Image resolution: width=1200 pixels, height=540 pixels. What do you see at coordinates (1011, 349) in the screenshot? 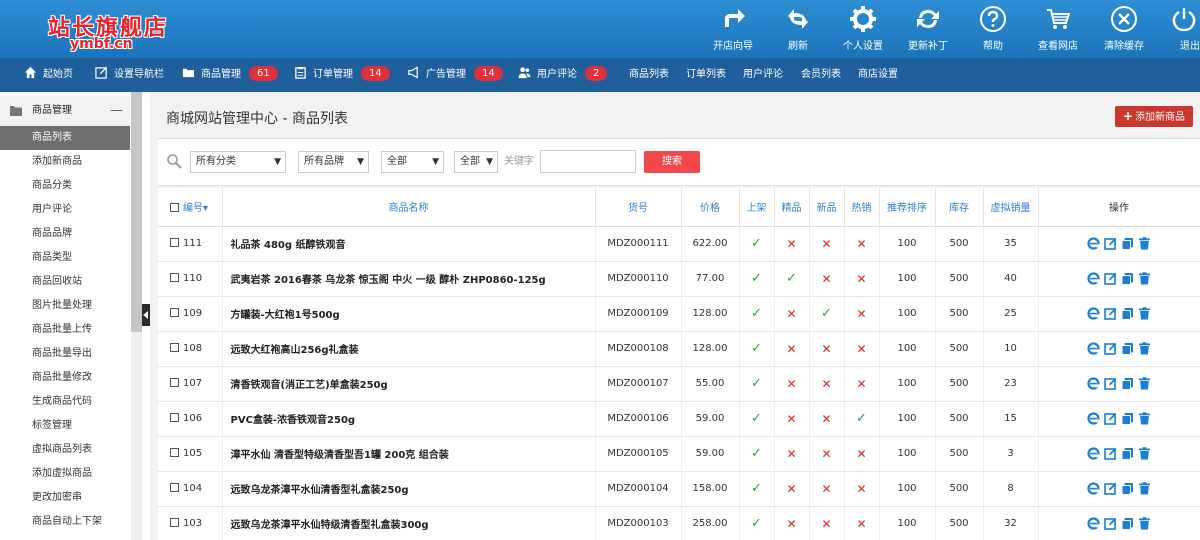
I see `cell-virtual-sales: 10` at bounding box center [1011, 349].